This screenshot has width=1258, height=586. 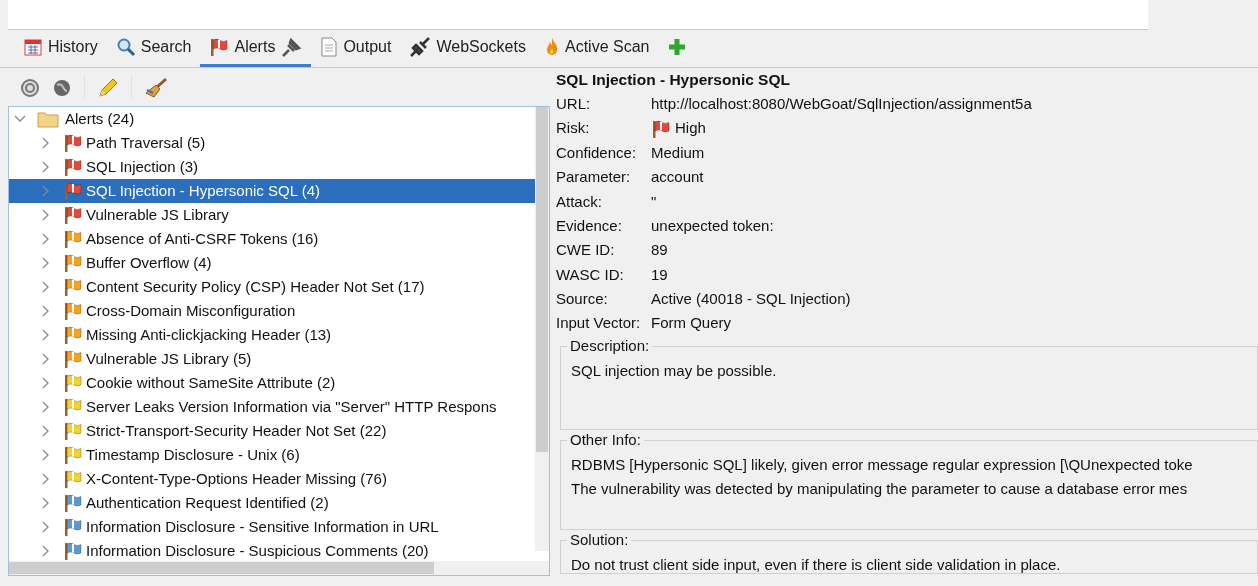 I want to click on tree-item: Vulnerable JS Library, so click(x=272, y=215).